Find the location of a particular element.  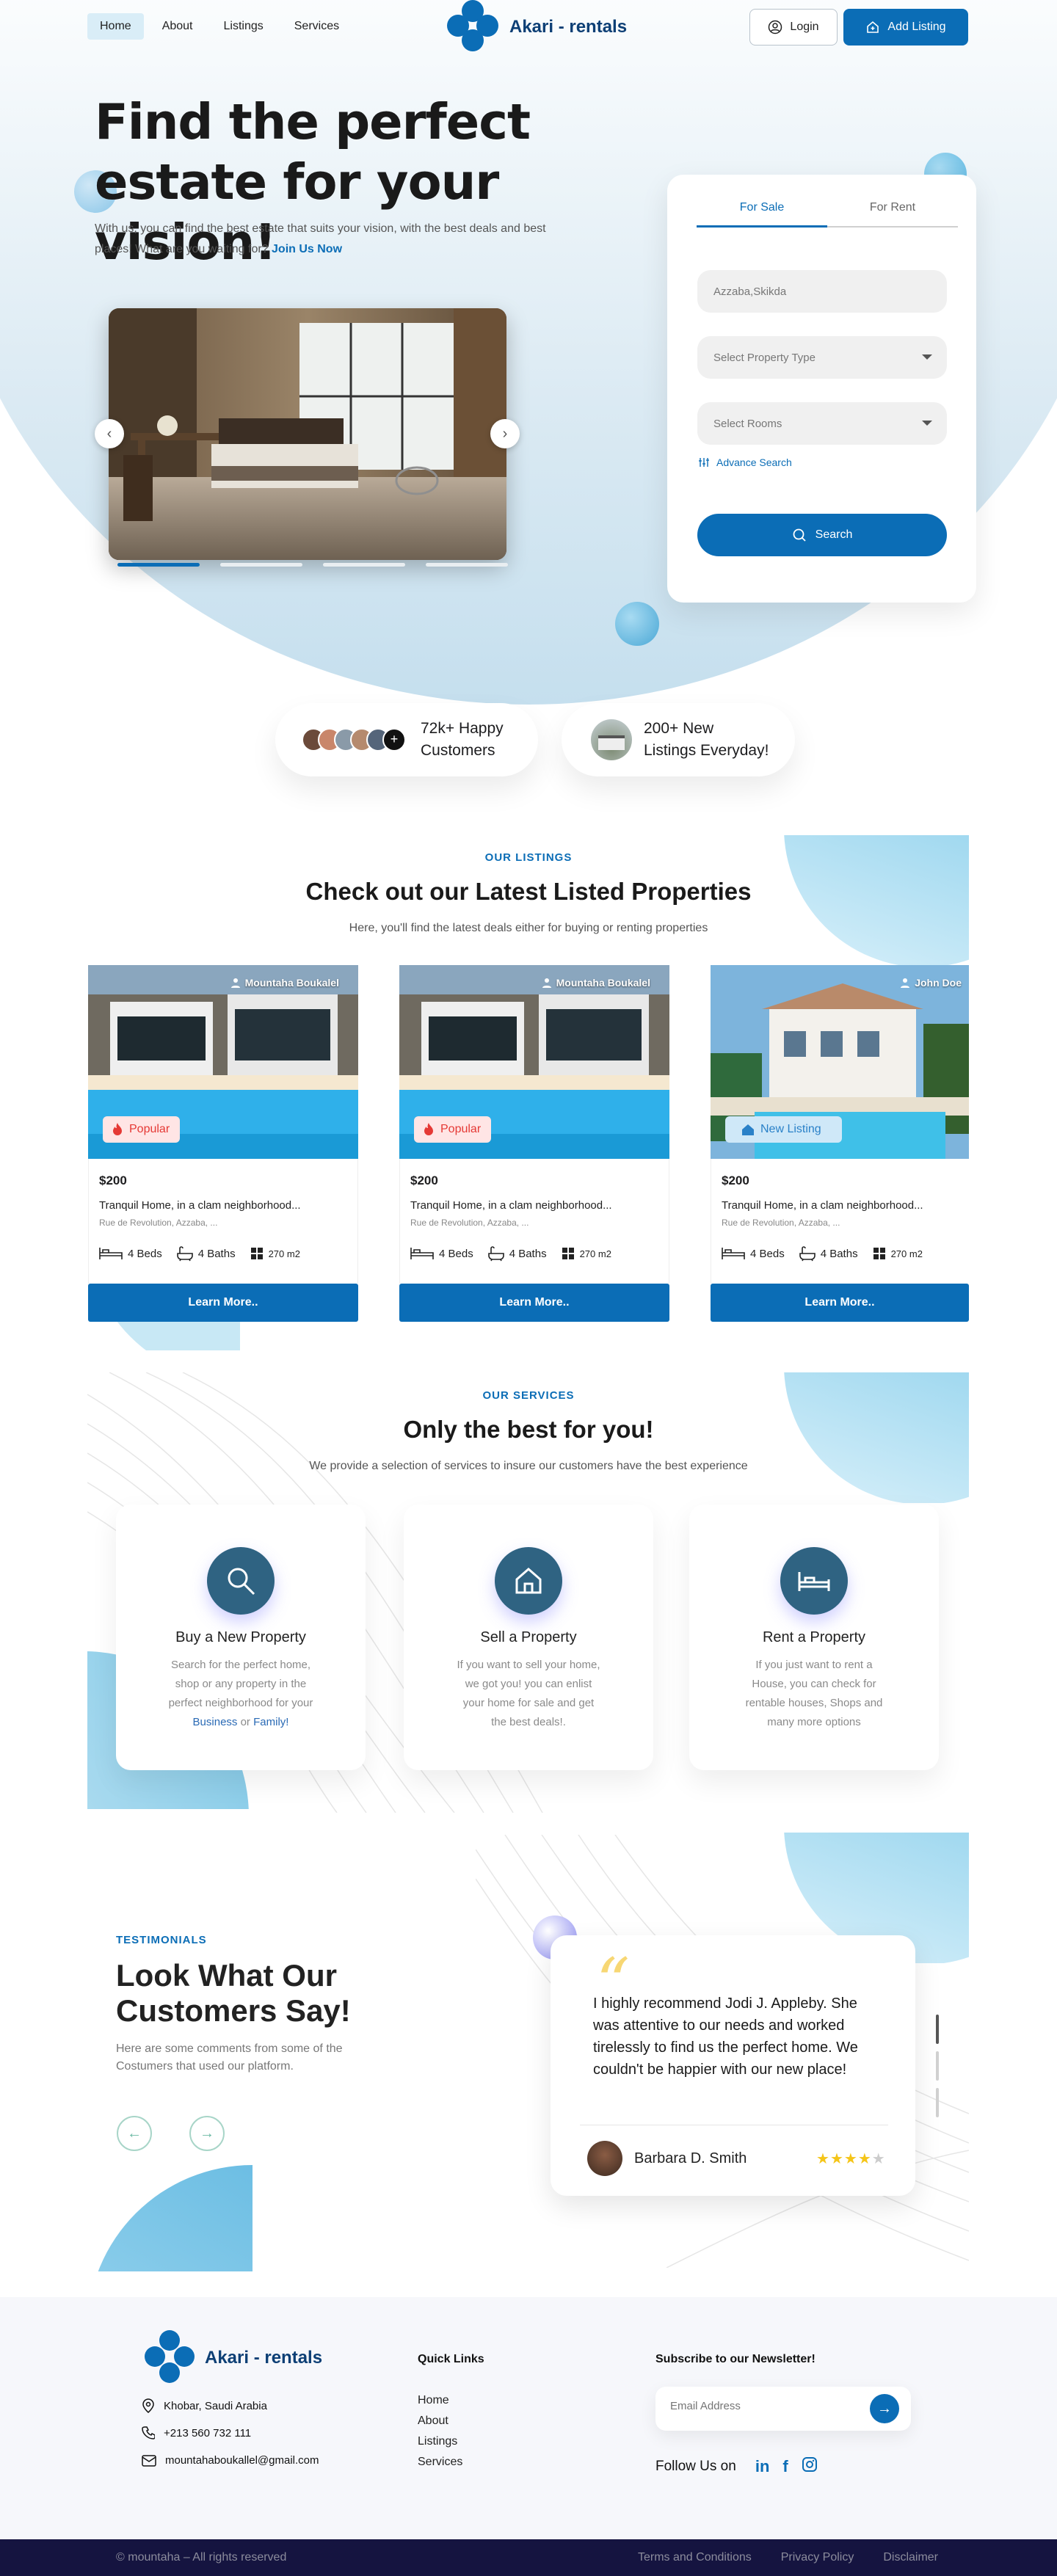

nav-listings: Listings is located at coordinates (243, 26).